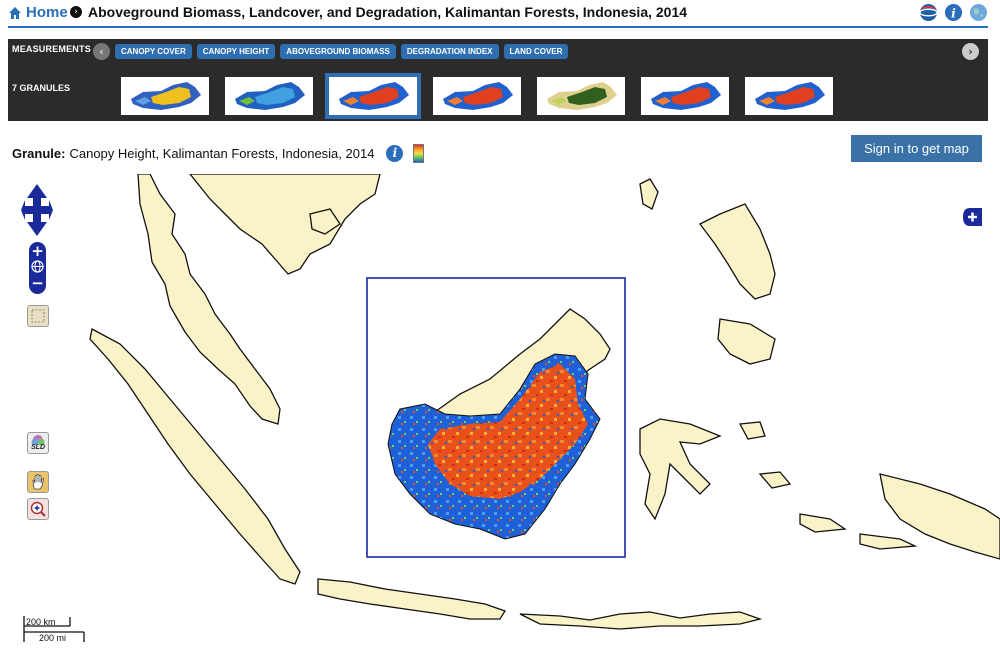 The width and height of the screenshot is (1000, 653). I want to click on scale-mi-label: 200 mi, so click(53, 638).